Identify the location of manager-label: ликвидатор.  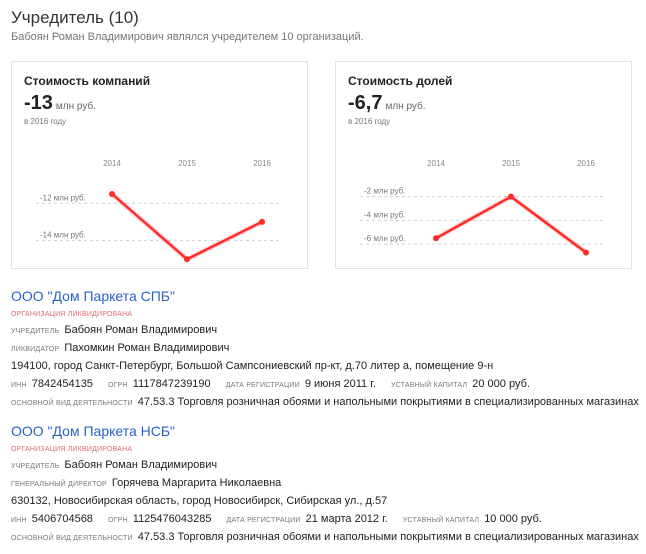
(35, 349).